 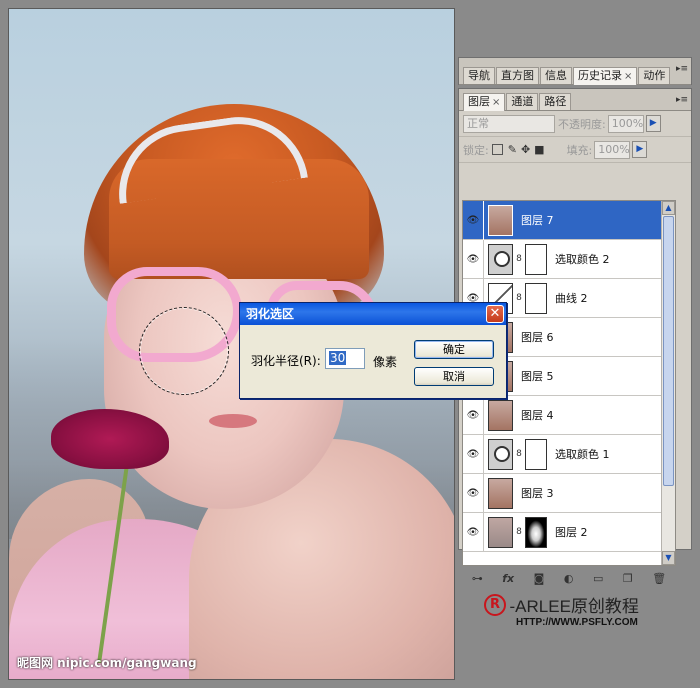 I want to click on adjustment-icon: ◐, so click(x=569, y=578).